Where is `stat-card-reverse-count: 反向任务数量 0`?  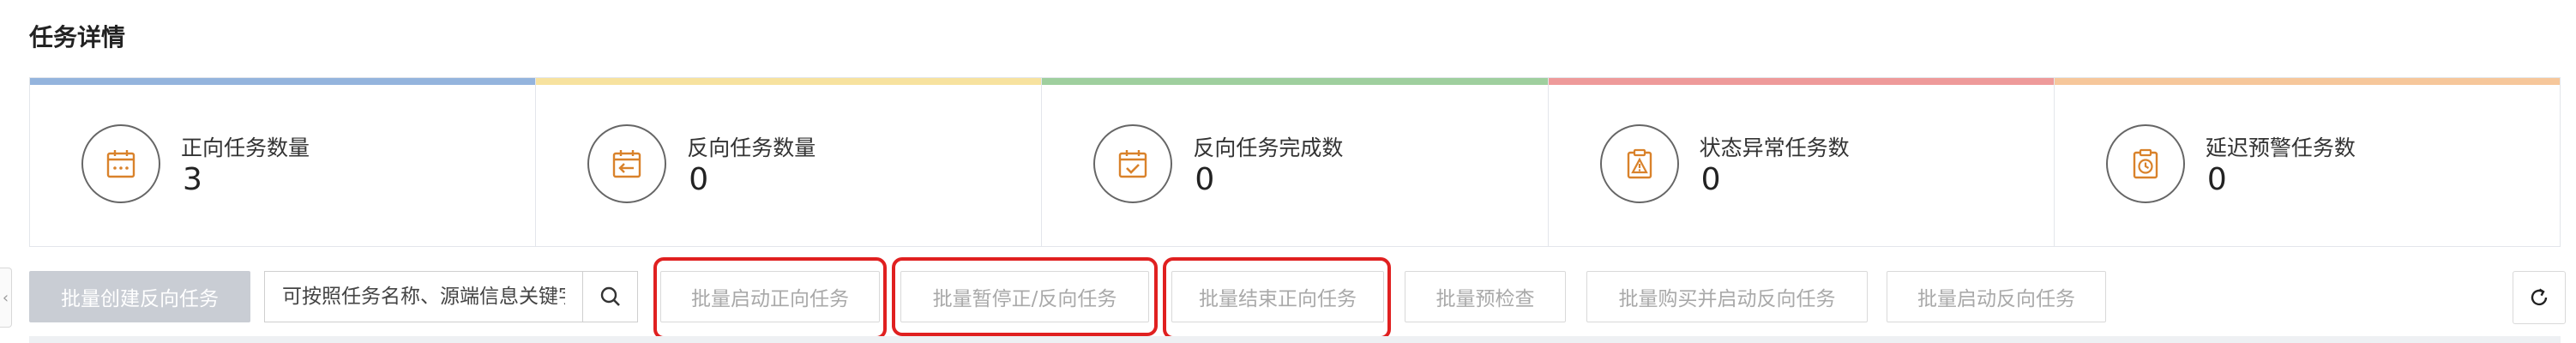 stat-card-reverse-count: 反向任务数量 0 is located at coordinates (789, 162).